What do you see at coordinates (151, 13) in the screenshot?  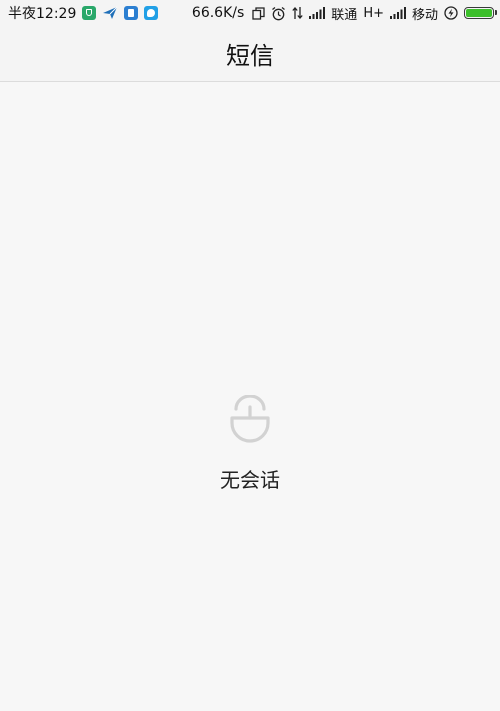 I see `chat-app-icon` at bounding box center [151, 13].